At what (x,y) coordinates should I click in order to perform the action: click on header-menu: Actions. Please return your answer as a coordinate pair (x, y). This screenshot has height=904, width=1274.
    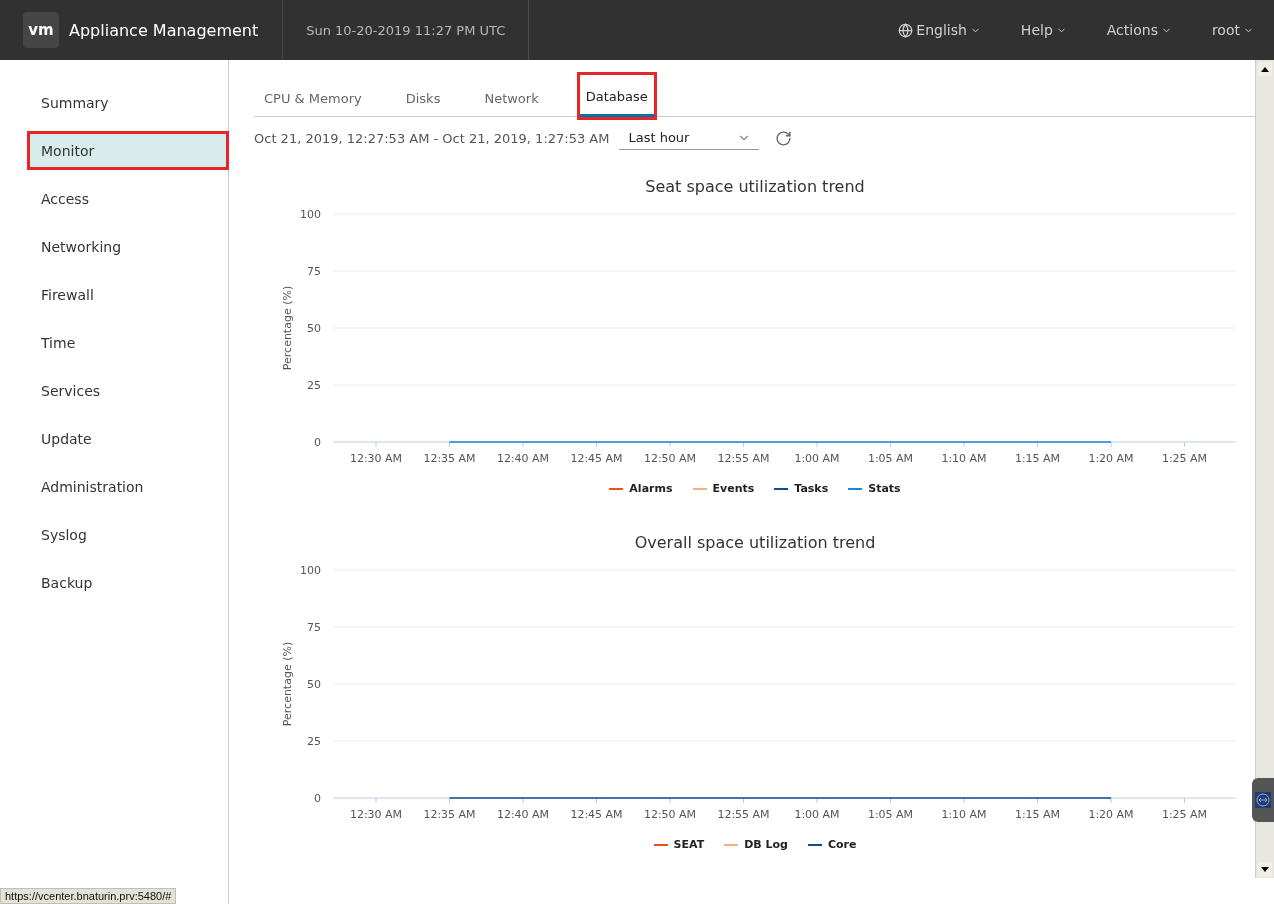
    Looking at the image, I should click on (1139, 30).